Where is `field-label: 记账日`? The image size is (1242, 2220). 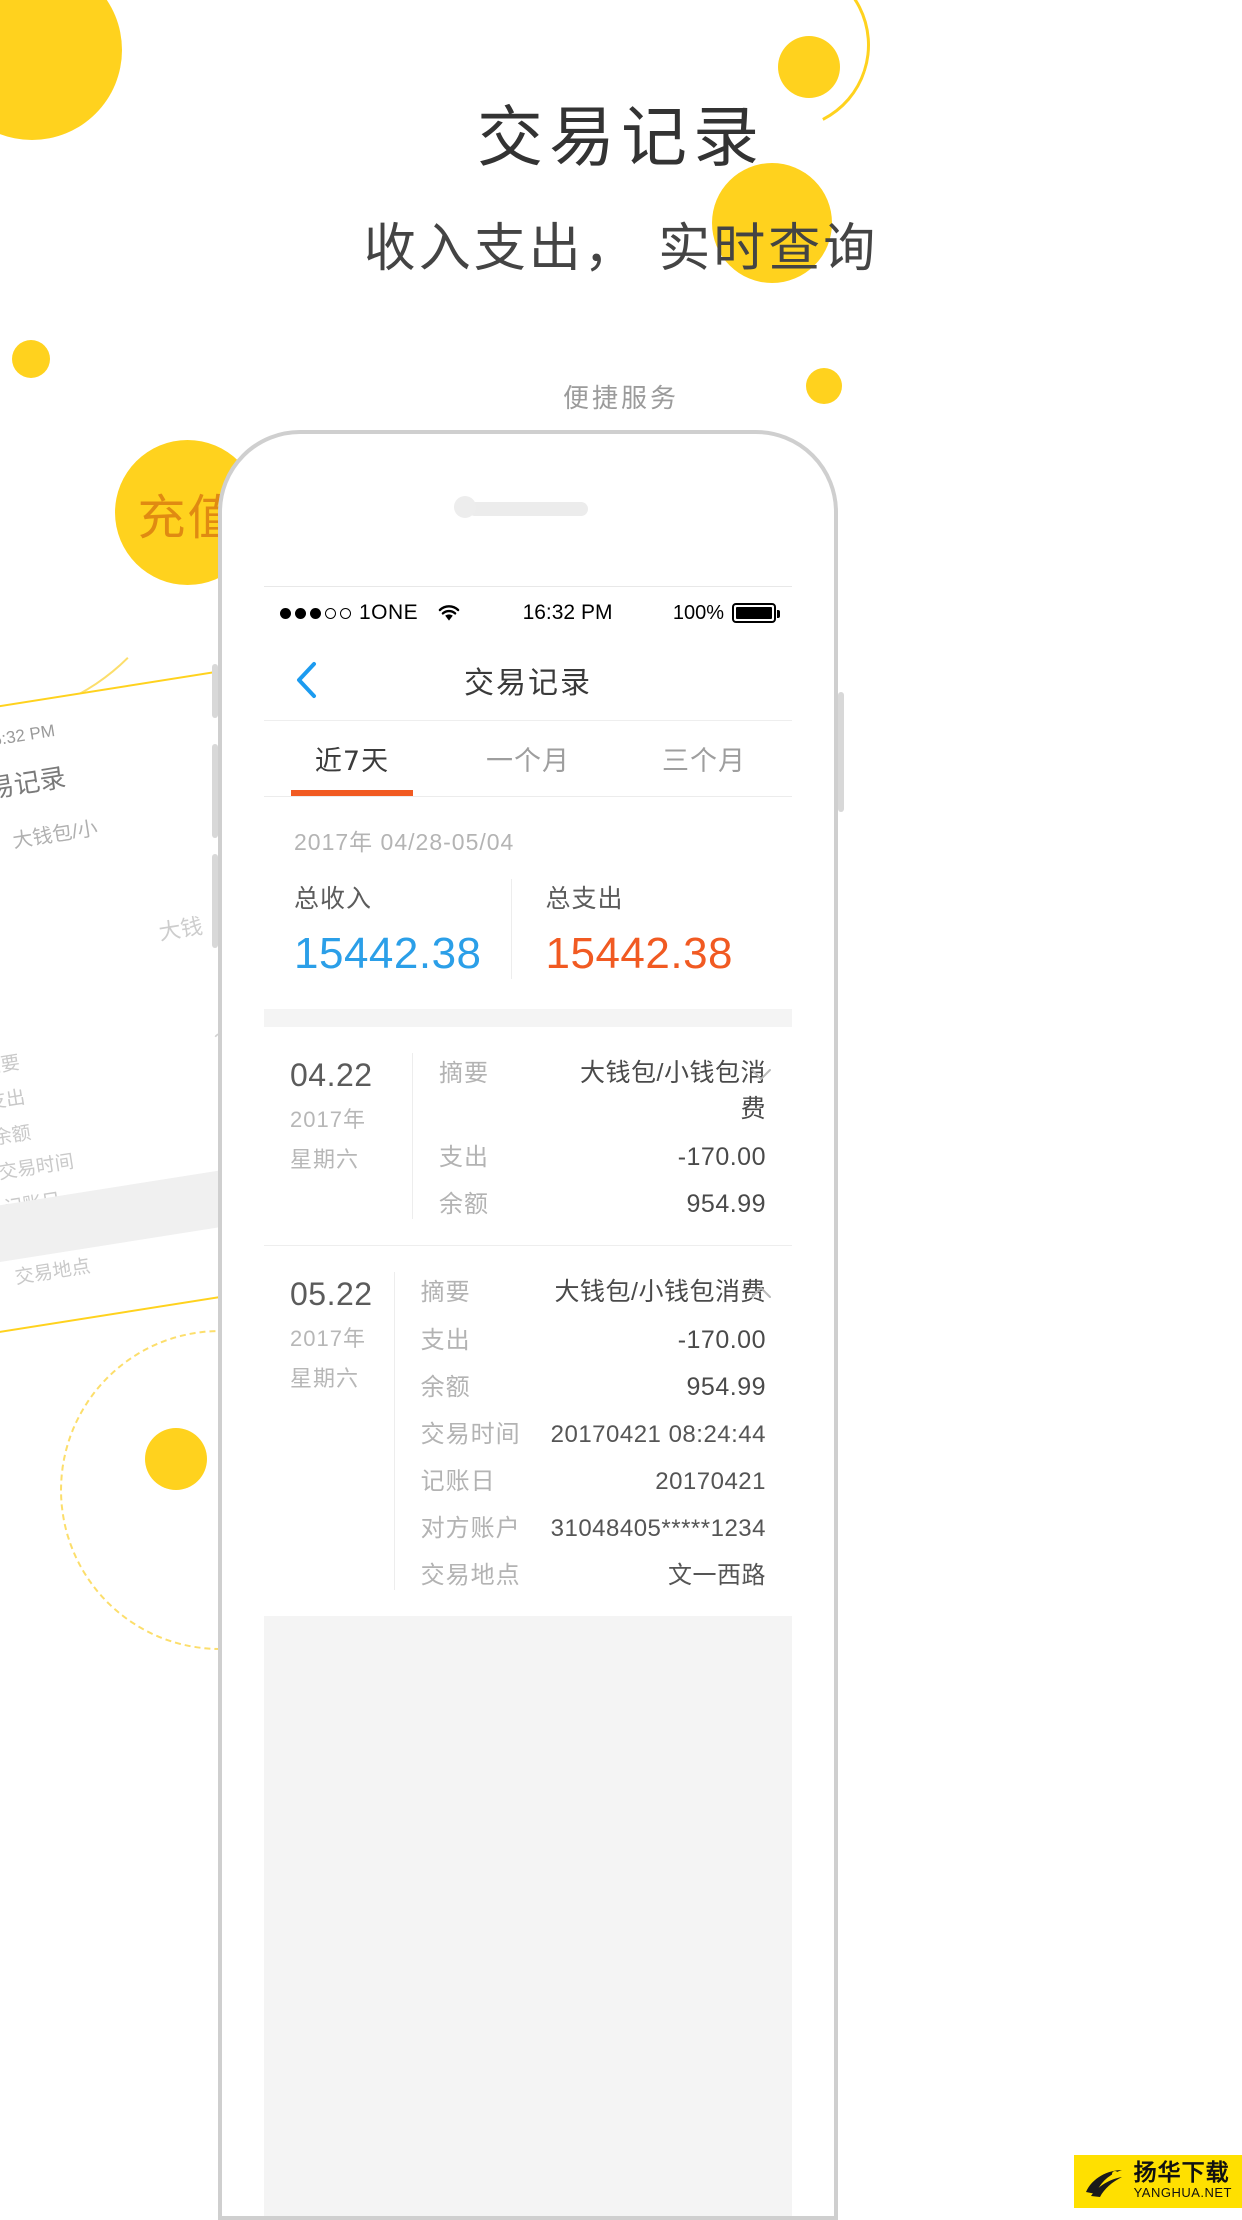
field-label: 记账日 is located at coordinates (458, 1481).